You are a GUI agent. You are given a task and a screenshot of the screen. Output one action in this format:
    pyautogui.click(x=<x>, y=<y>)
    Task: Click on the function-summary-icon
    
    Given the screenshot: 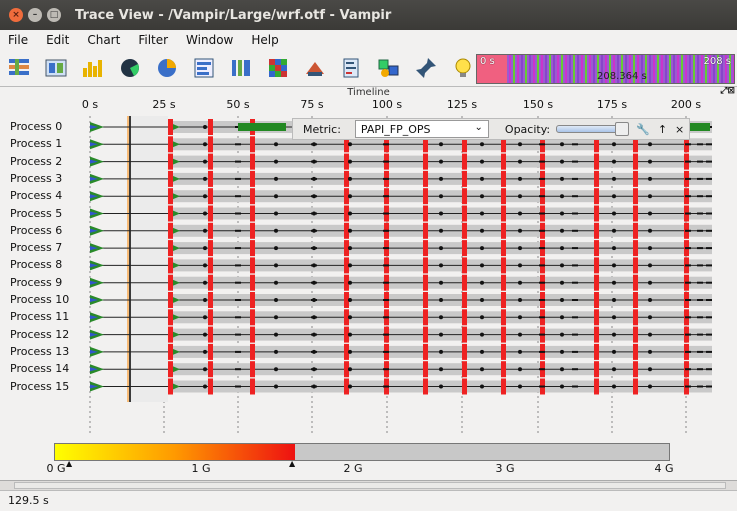 What is the action you would take?
    pyautogui.click(x=167, y=68)
    